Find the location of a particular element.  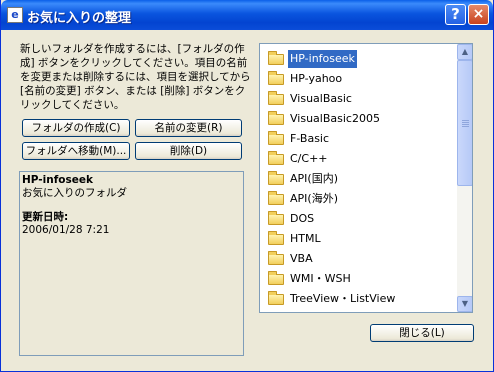

scroll-up-arrow-icon: ▲ is located at coordinates (464, 52).